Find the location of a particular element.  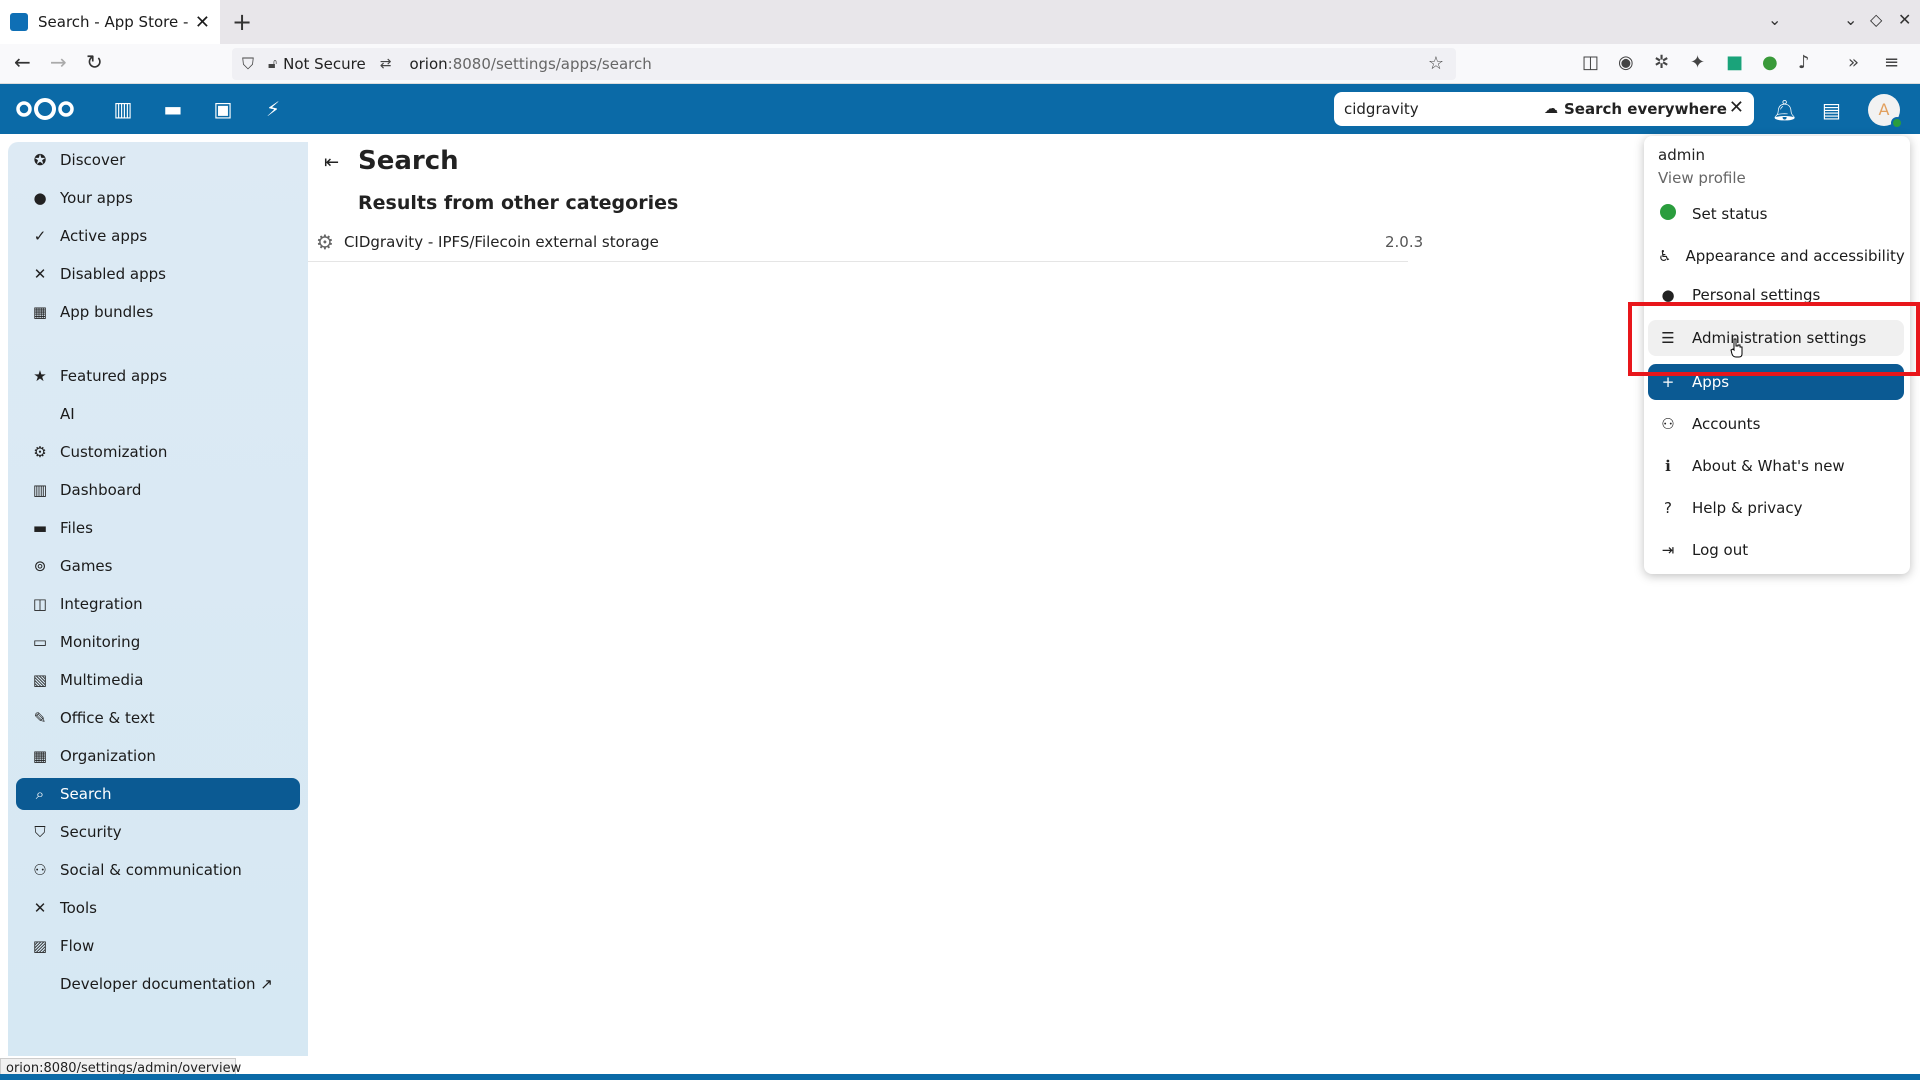

tab-list-icon: ⌄ is located at coordinates (1774, 19).